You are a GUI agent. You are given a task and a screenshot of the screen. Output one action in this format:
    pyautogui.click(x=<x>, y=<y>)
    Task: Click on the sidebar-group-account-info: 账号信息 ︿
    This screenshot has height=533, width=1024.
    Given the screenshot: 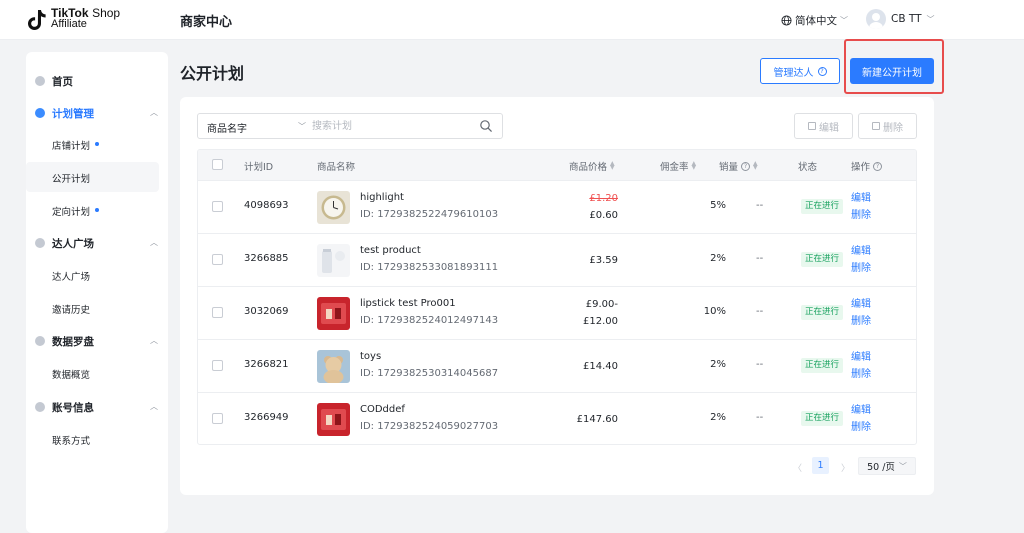 What is the action you would take?
    pyautogui.click(x=97, y=407)
    